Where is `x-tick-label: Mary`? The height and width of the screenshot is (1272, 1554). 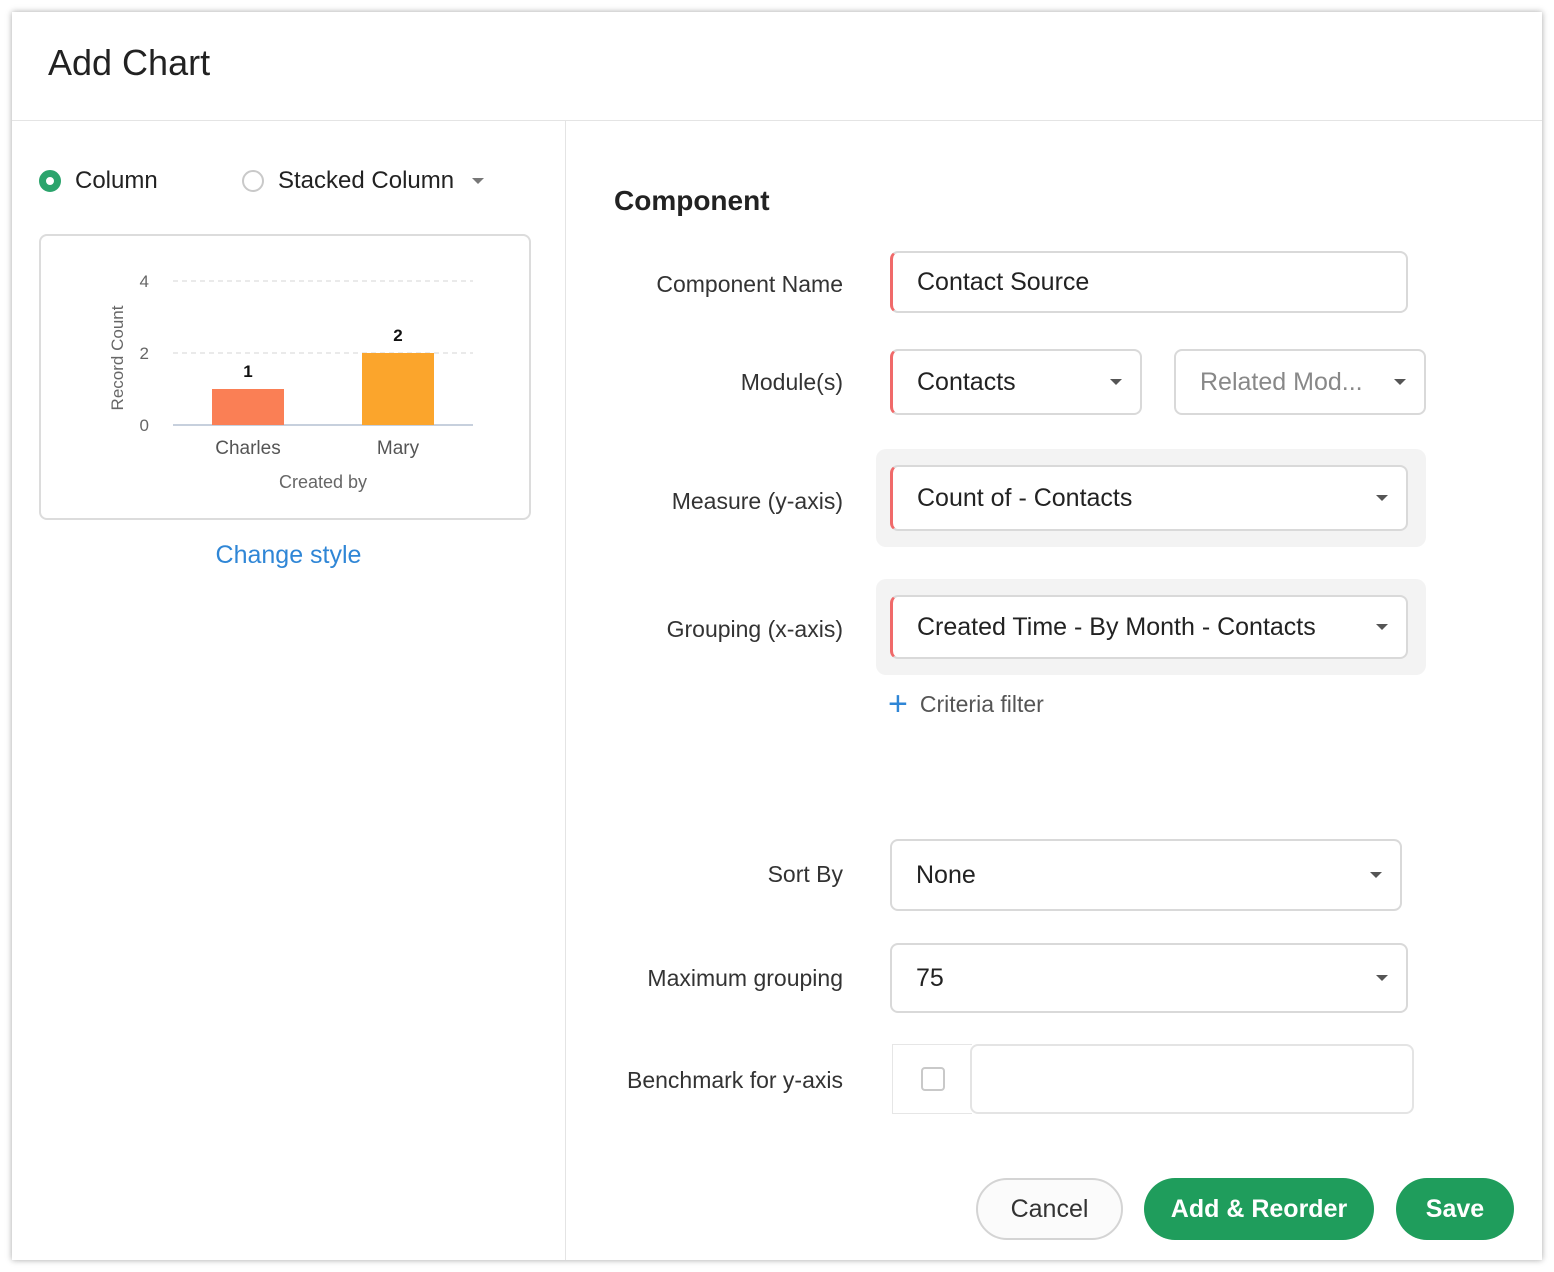 x-tick-label: Mary is located at coordinates (398, 448).